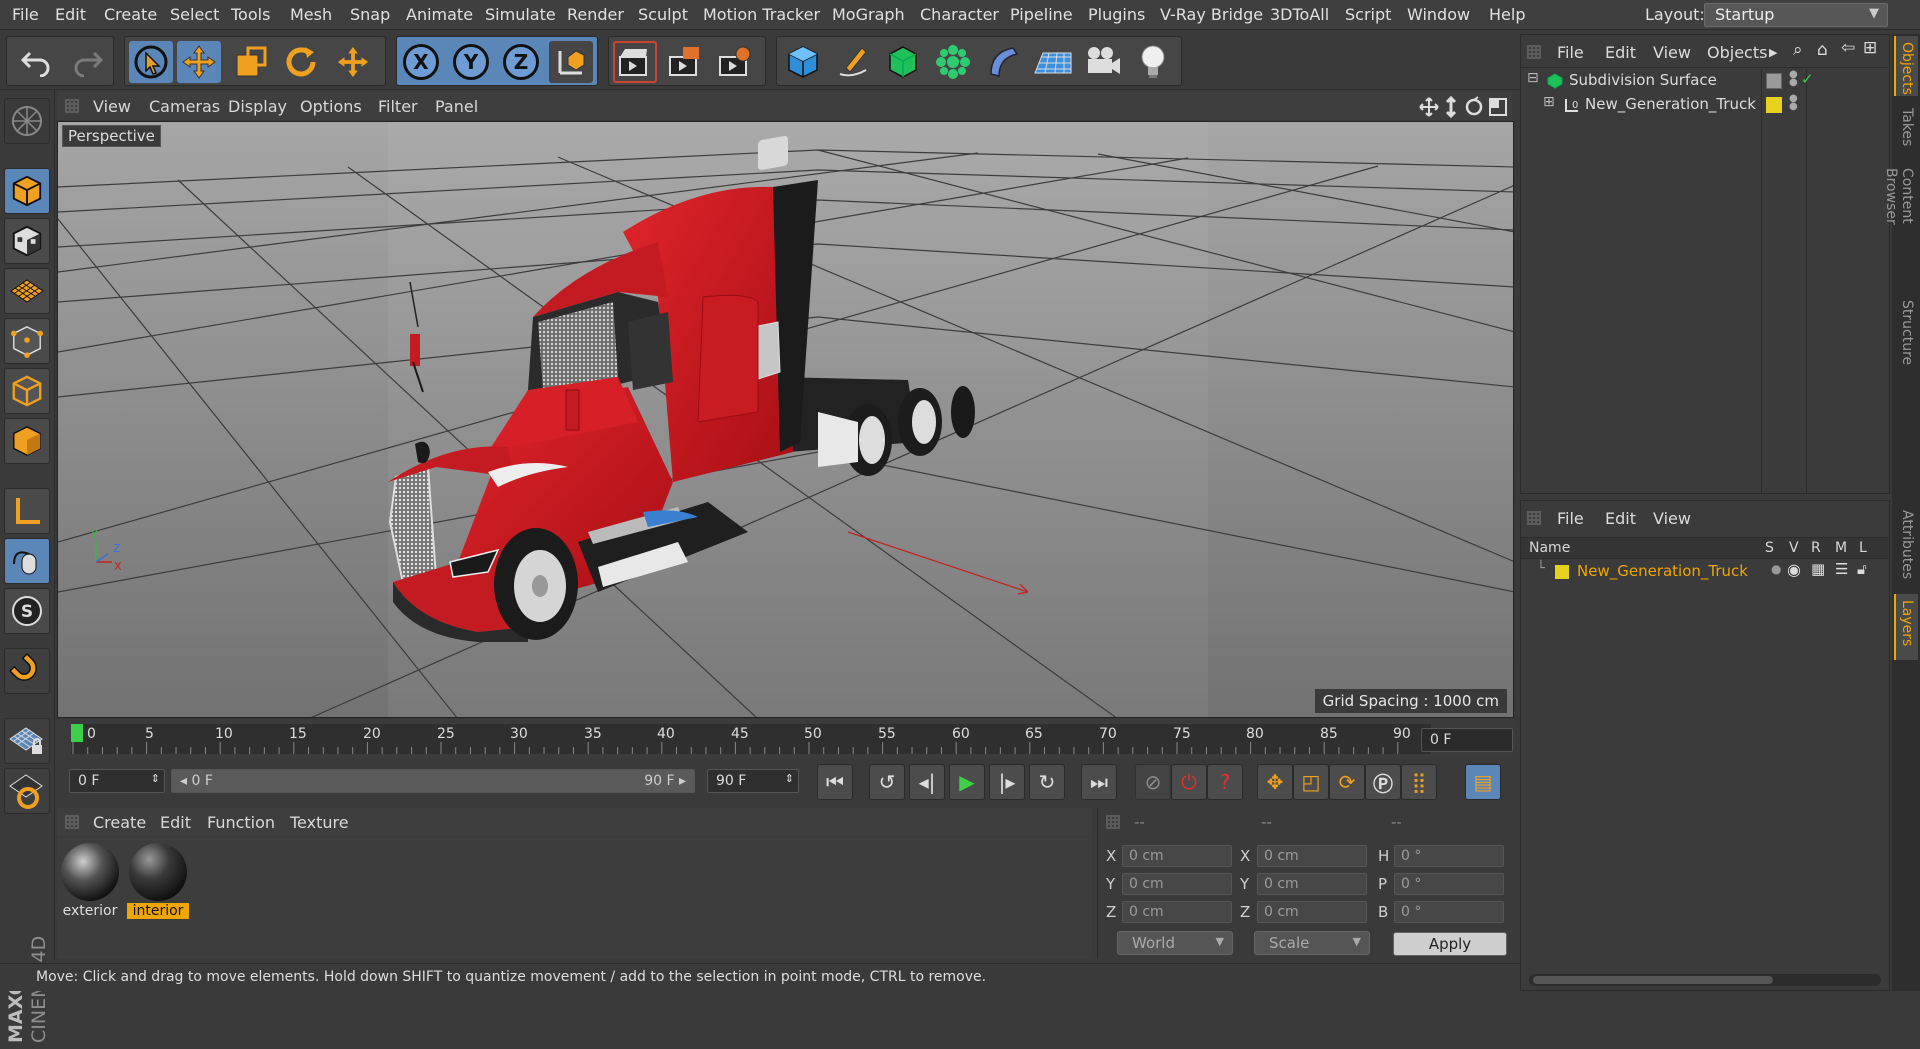  What do you see at coordinates (1773, 52) in the screenshot?
I see `menu-overflow-arrow-icon: ▶` at bounding box center [1773, 52].